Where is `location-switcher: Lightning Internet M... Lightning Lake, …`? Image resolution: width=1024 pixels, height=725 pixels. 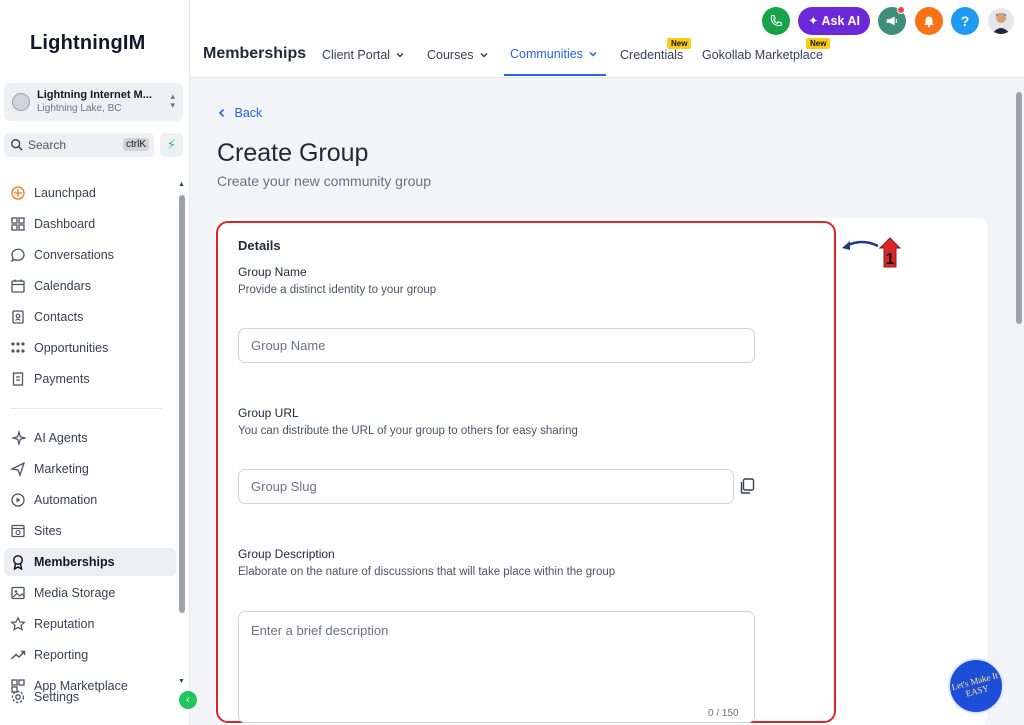 location-switcher: Lightning Internet M... Lightning Lake, … is located at coordinates (93, 102).